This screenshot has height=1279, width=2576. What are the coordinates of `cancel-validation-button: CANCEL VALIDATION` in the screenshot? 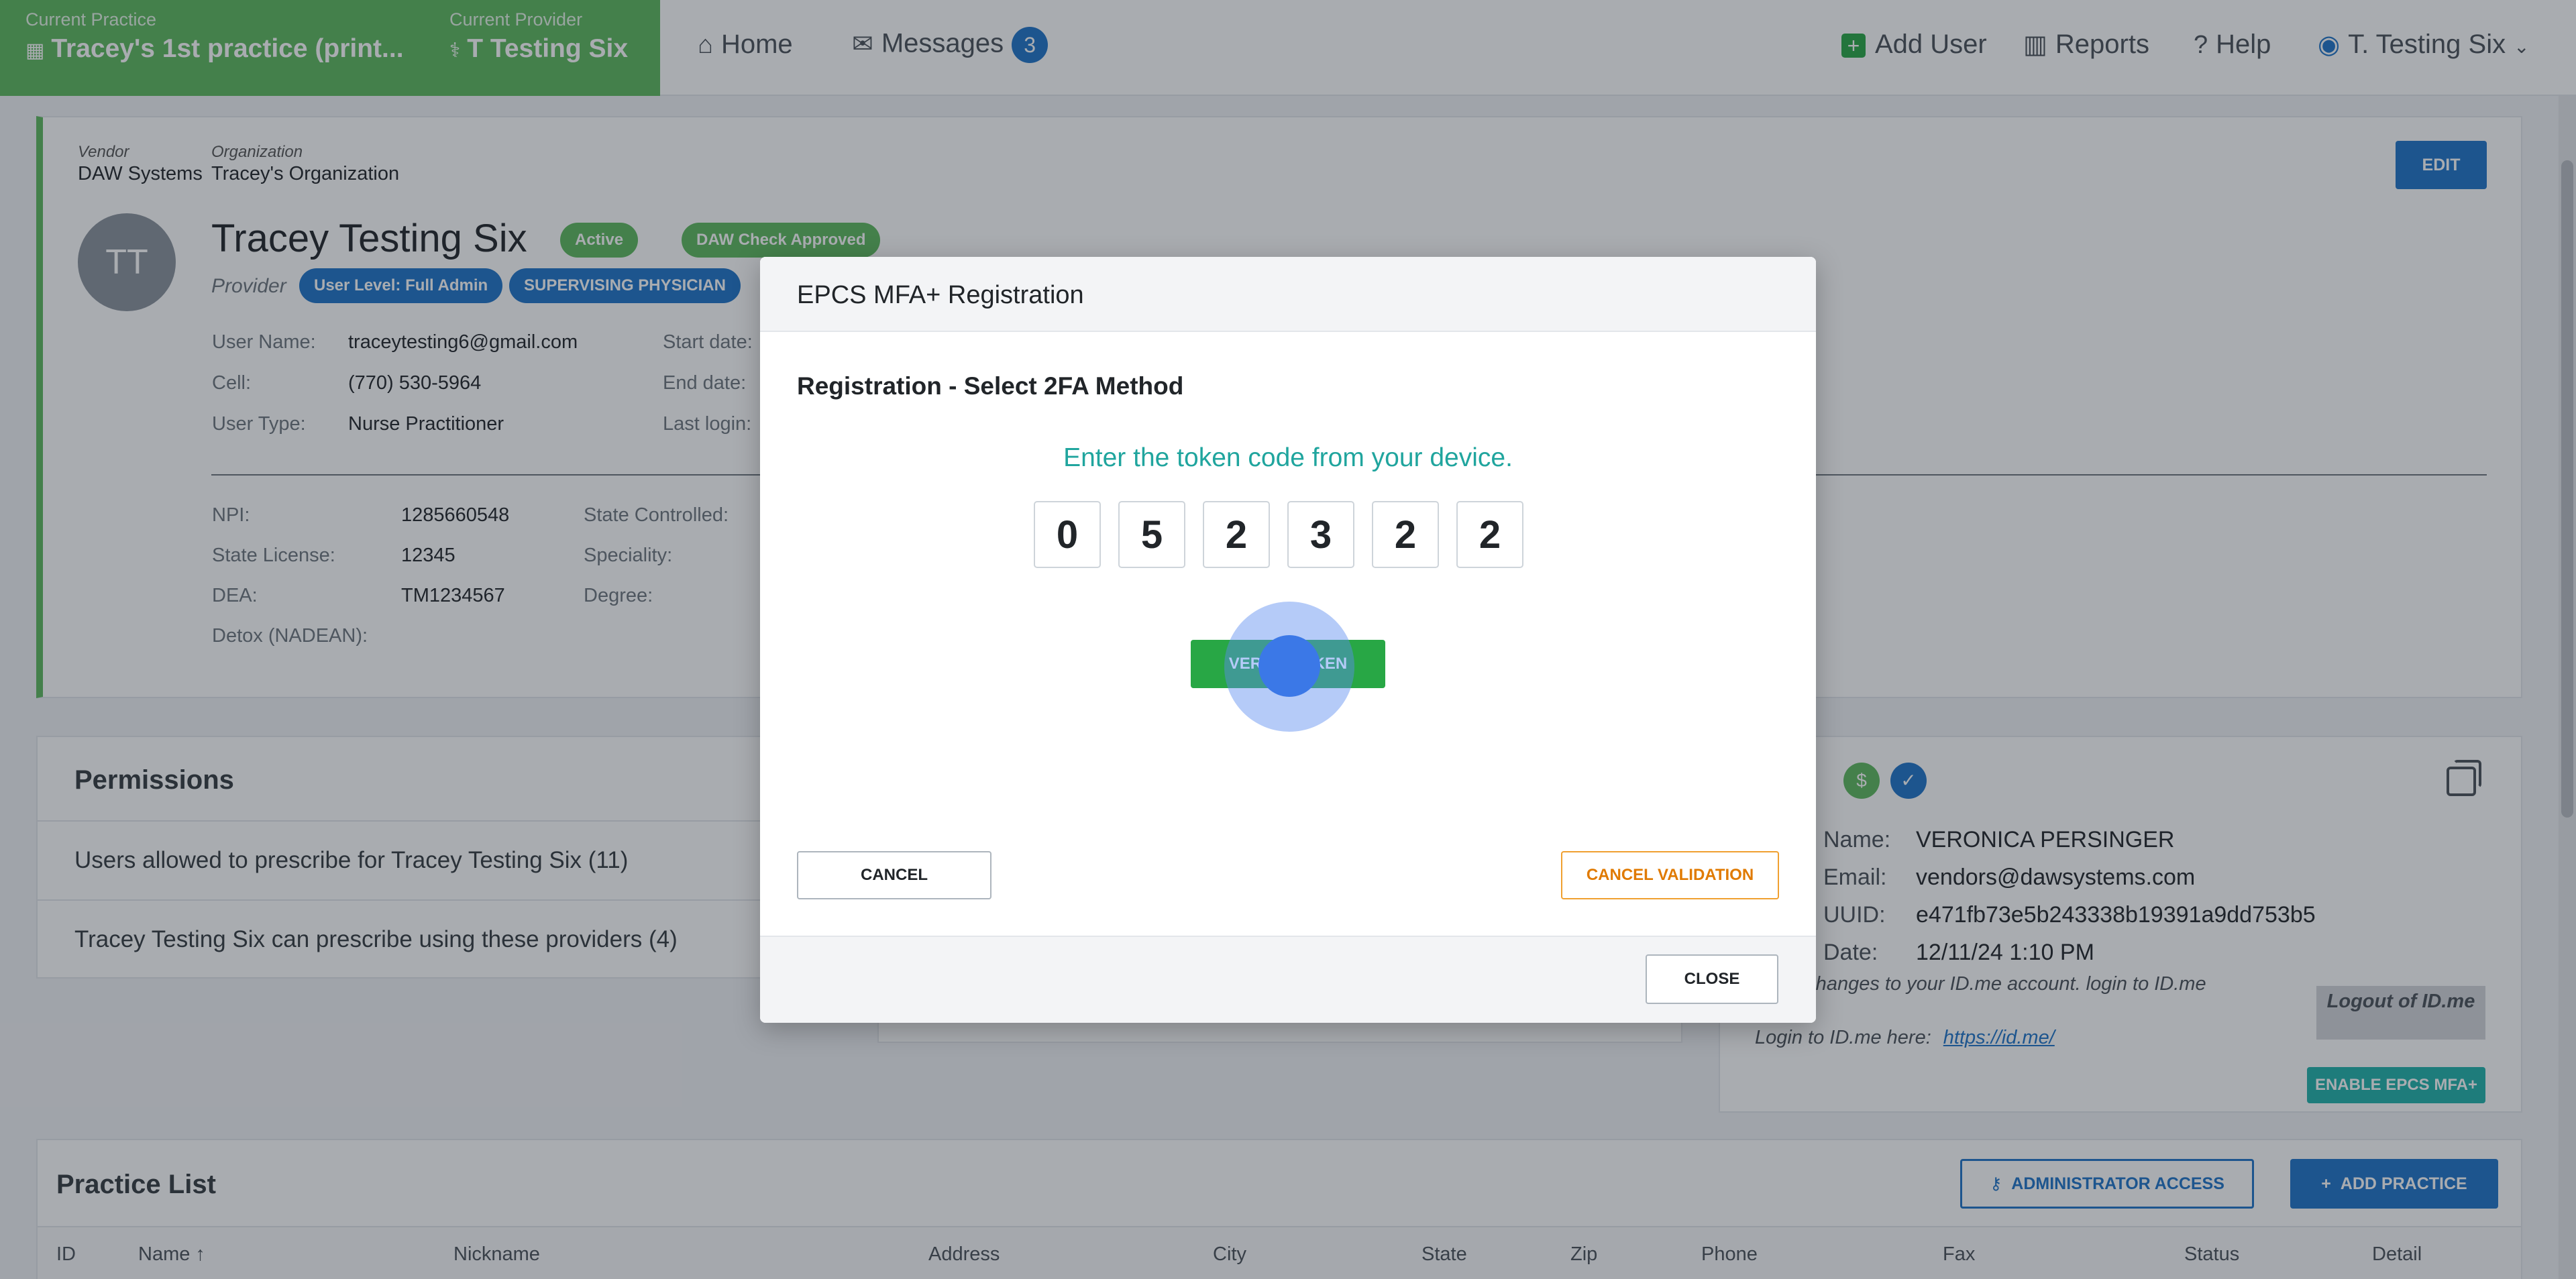 It's located at (1670, 875).